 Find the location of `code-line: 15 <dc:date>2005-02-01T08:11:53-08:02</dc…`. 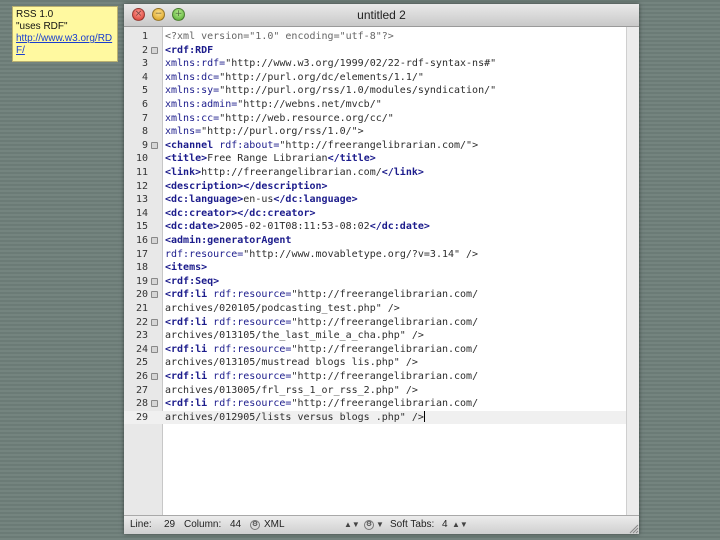

code-line: 15 <dc:date>2005-02-01T08:11:53-08:02</dc… is located at coordinates (375, 227).